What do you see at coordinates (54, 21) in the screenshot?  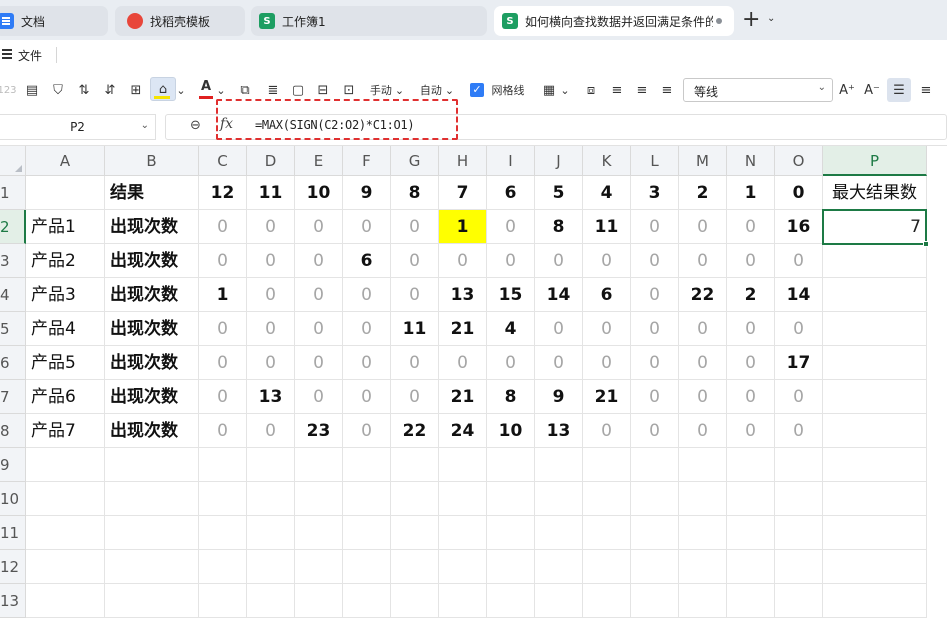 I see `tab-documents: 文档` at bounding box center [54, 21].